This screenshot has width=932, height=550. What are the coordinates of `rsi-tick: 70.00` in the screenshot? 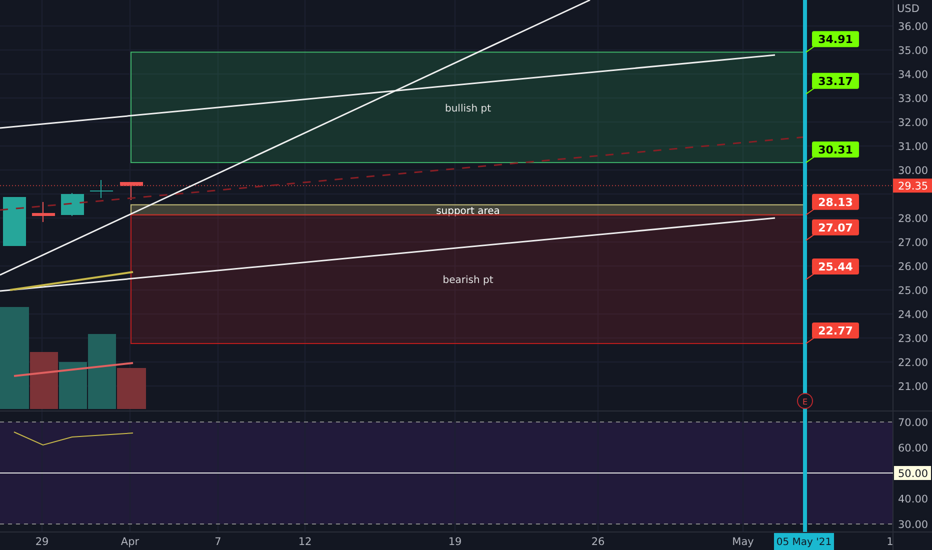 It's located at (913, 423).